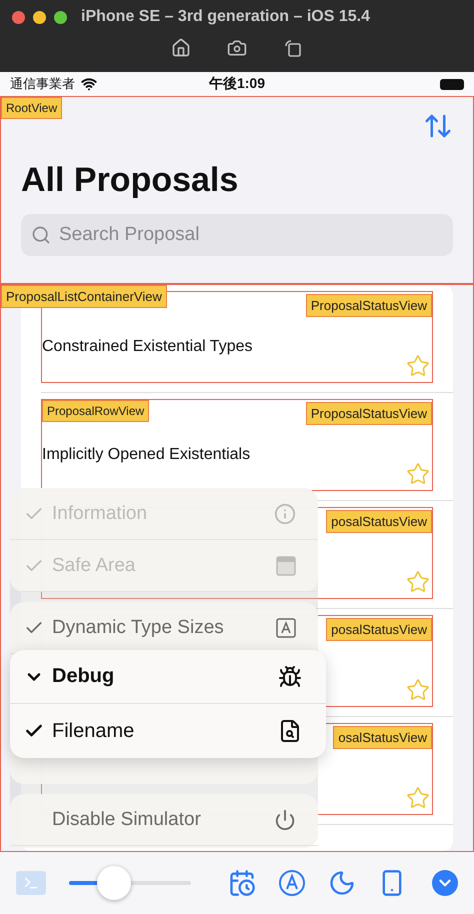  What do you see at coordinates (225, 17) in the screenshot?
I see `window-title: iPhone SE – 3rd generation – iOS 15.4` at bounding box center [225, 17].